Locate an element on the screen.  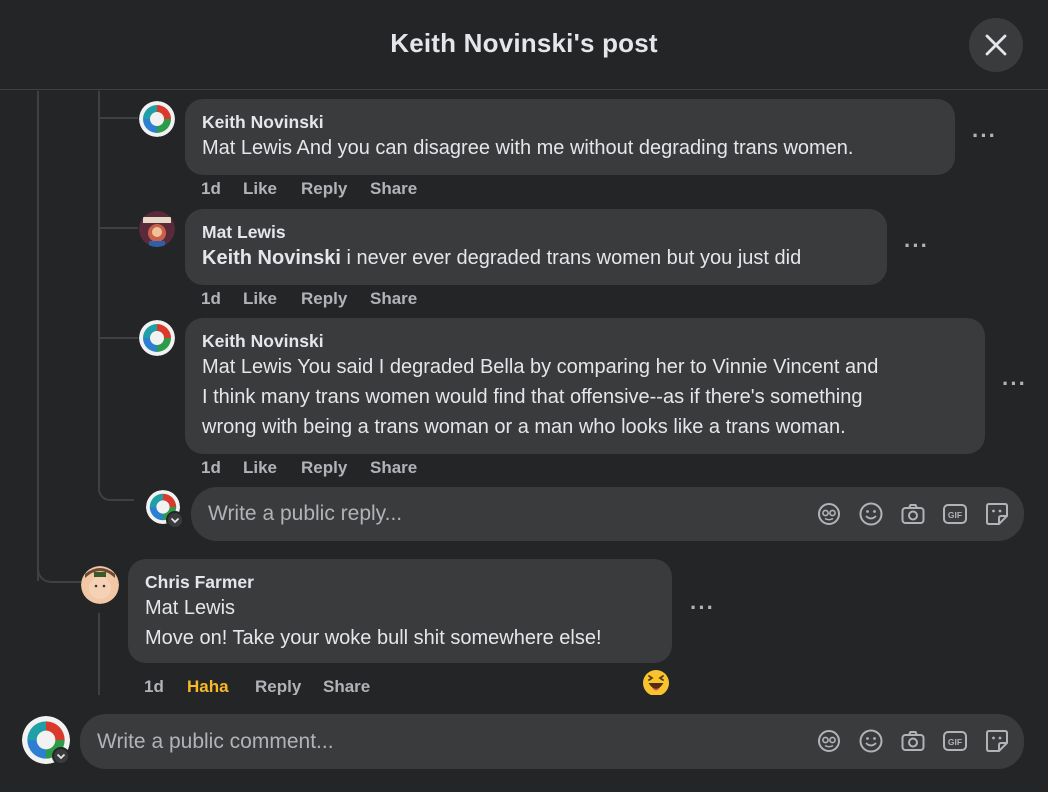
comment-author: Mat Lewis is located at coordinates (536, 232).